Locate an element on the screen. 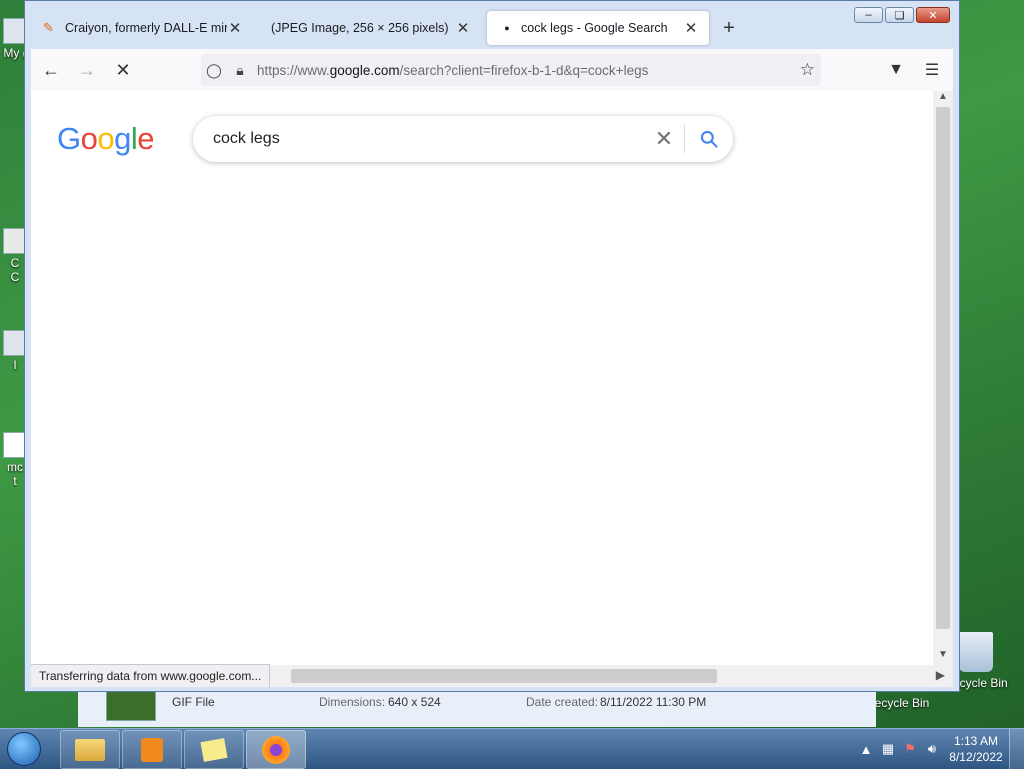 Image resolution: width=1024 pixels, height=769 pixels. taskbar-media-player is located at coordinates (152, 749).